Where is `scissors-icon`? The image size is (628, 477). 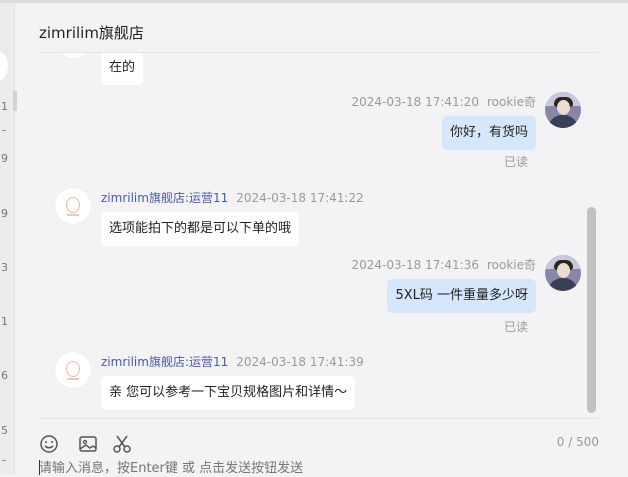 scissors-icon is located at coordinates (122, 444).